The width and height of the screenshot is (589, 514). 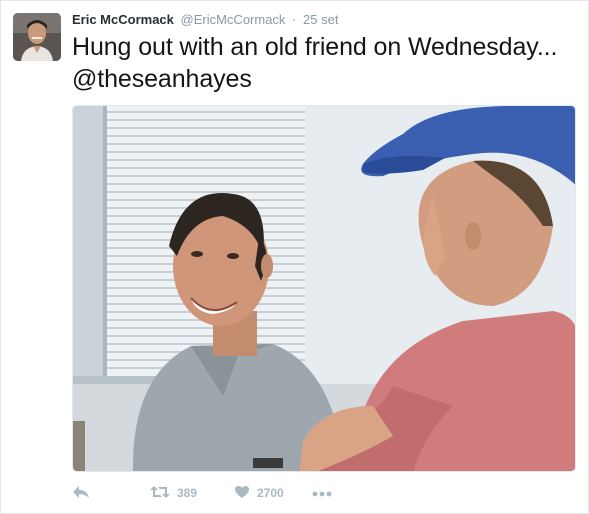 What do you see at coordinates (123, 19) in the screenshot?
I see `author-name: Eric McCormack` at bounding box center [123, 19].